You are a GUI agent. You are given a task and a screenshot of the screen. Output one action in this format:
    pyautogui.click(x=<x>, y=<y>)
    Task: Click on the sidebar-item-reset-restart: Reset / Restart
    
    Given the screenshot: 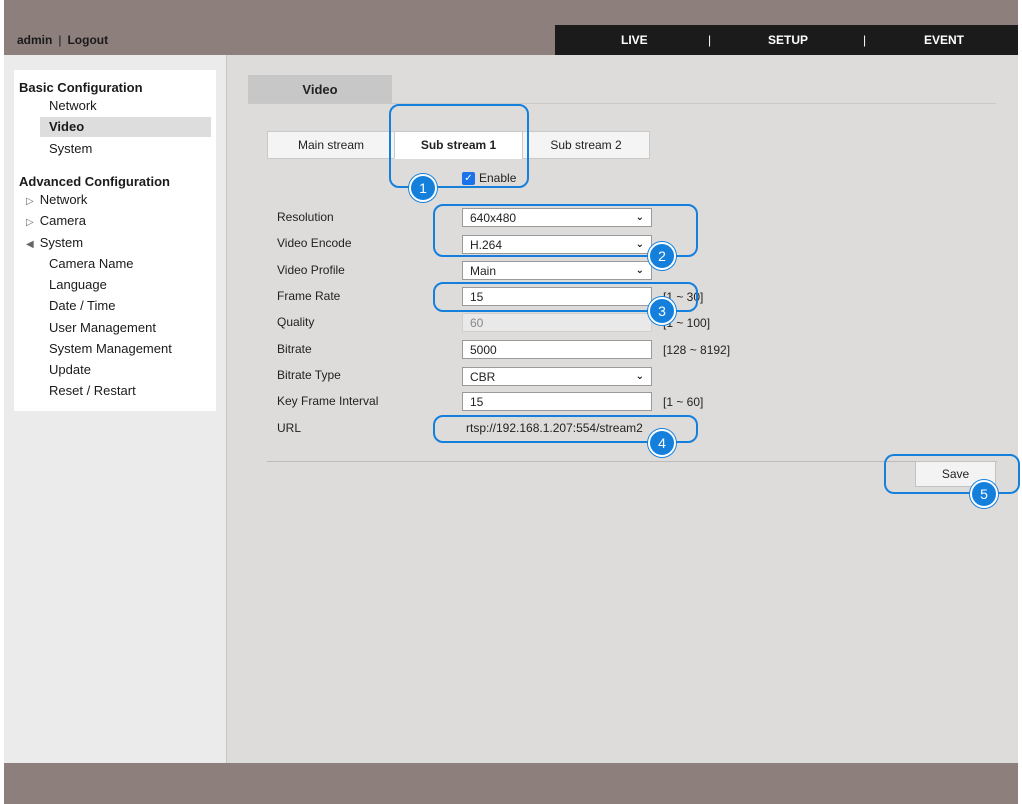 What is the action you would take?
    pyautogui.click(x=92, y=390)
    